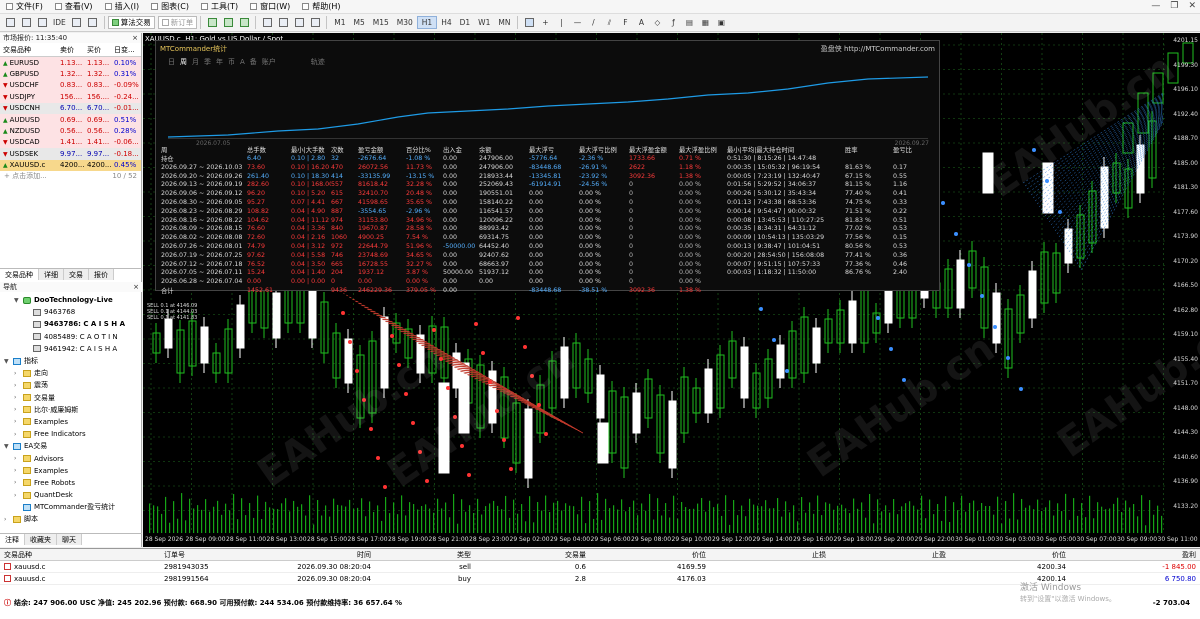  I want to click on navigator-item: MTCommander盈亏统计, so click(71, 507).